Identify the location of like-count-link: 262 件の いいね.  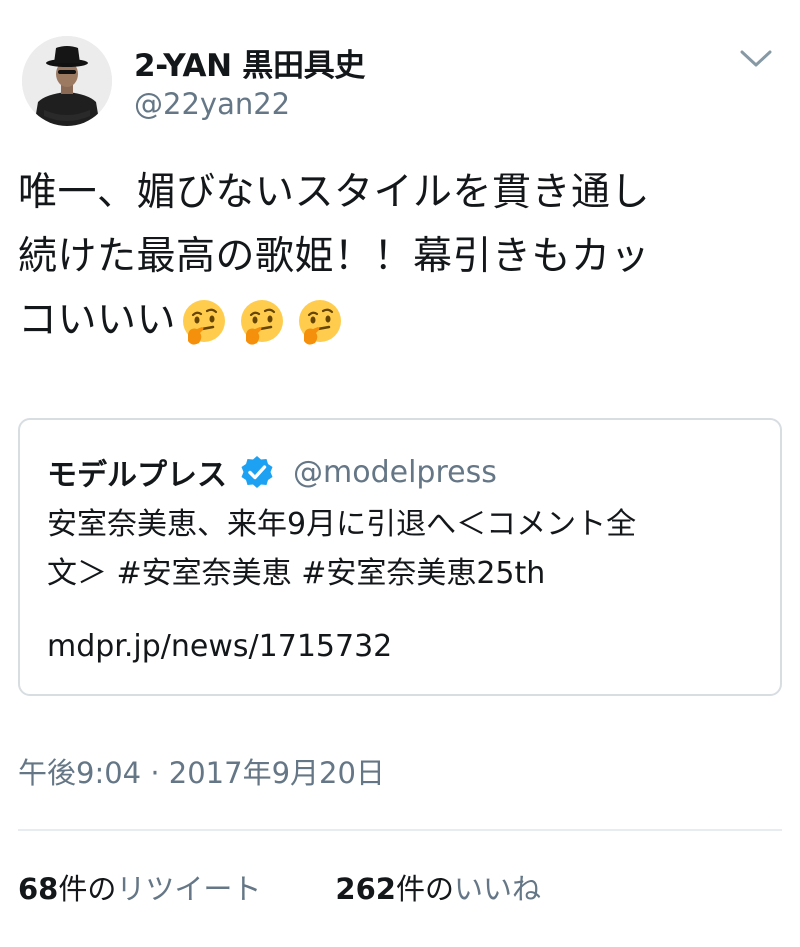
(438, 887).